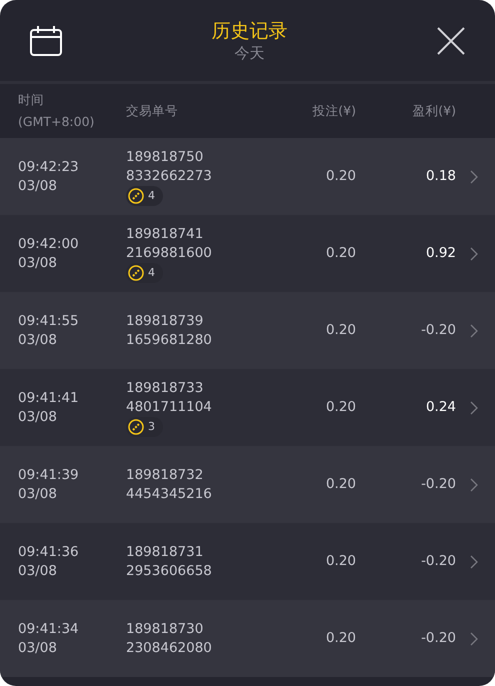 This screenshot has height=686, width=495. What do you see at coordinates (144, 426) in the screenshot?
I see `count-badge: 3` at bounding box center [144, 426].